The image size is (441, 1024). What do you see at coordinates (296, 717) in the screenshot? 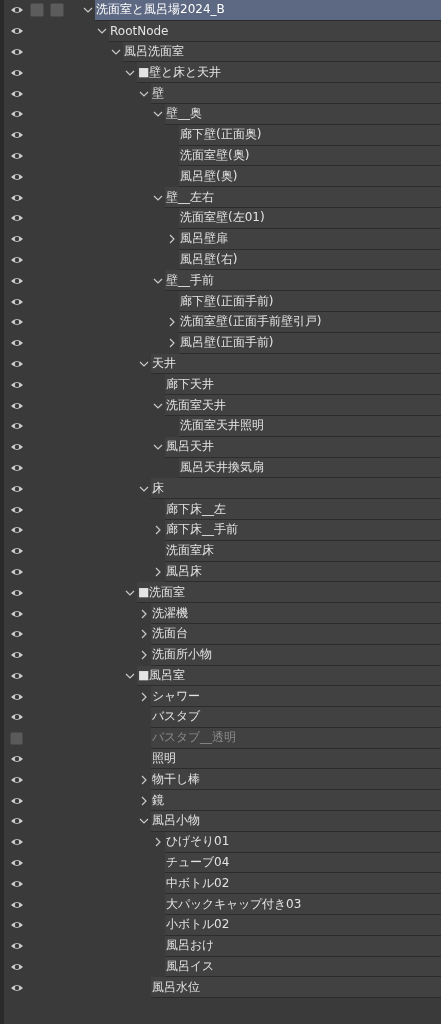
I see `layer-name: バスタブ` at bounding box center [296, 717].